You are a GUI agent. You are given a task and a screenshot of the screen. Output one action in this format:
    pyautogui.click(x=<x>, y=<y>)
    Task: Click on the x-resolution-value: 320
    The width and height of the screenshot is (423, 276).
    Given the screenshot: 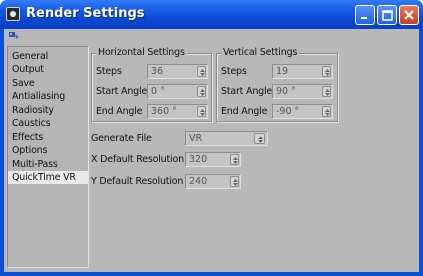 What is the action you would take?
    pyautogui.click(x=198, y=159)
    